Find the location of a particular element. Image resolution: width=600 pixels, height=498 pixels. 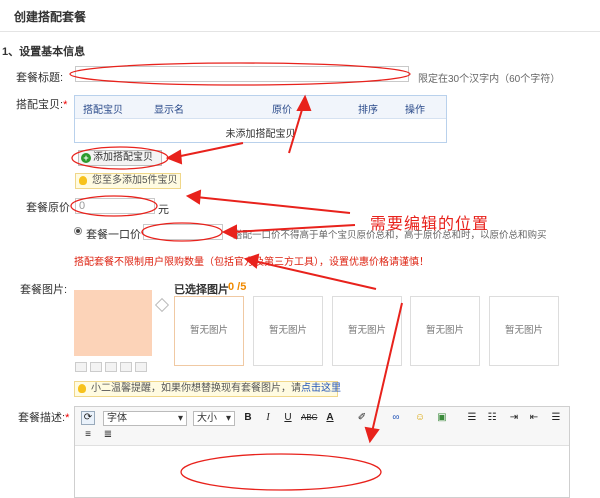

fixed-price-input is located at coordinates (183, 232).